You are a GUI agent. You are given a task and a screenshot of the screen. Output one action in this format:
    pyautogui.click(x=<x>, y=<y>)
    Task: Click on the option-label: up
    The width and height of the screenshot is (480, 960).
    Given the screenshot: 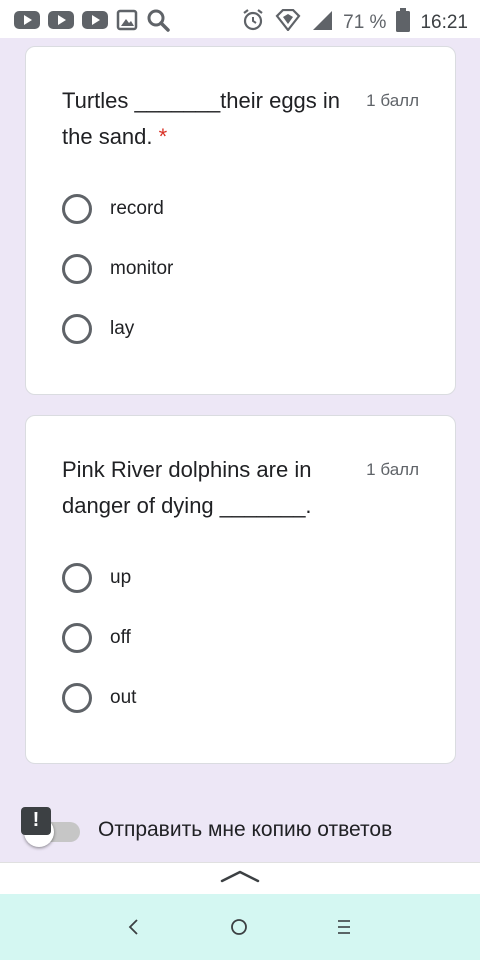 What is the action you would take?
    pyautogui.click(x=121, y=577)
    